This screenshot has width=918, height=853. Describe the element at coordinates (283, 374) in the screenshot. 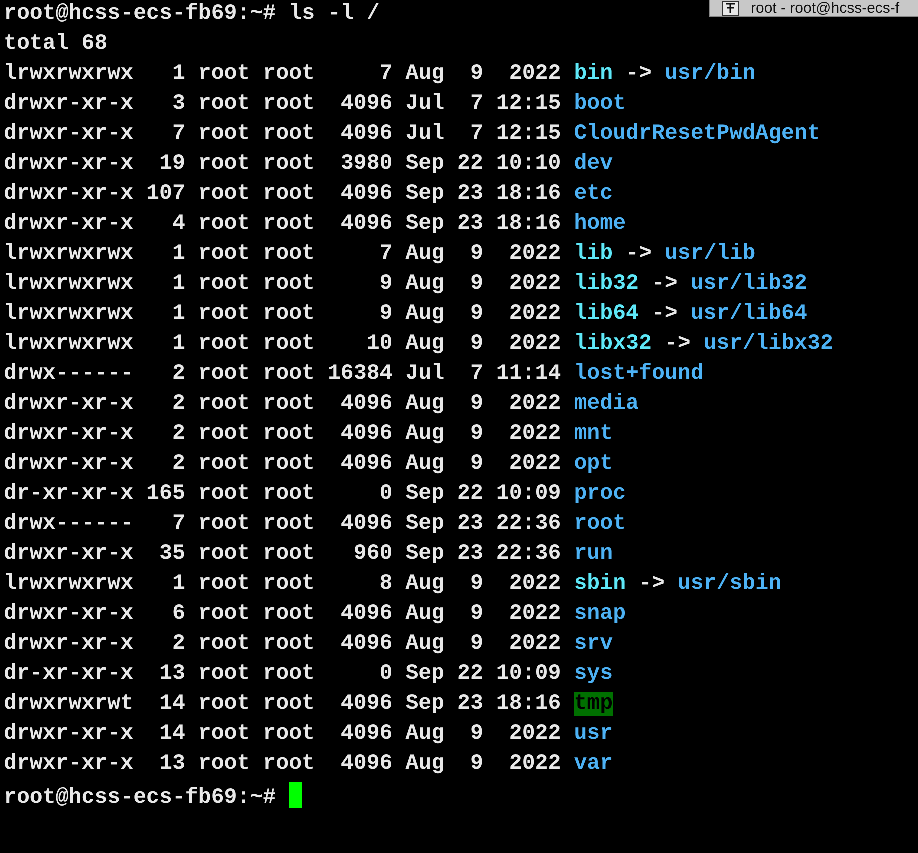

I see `file-details: drwx------ 2 root root 16384 Jul 7 11:14` at that location.